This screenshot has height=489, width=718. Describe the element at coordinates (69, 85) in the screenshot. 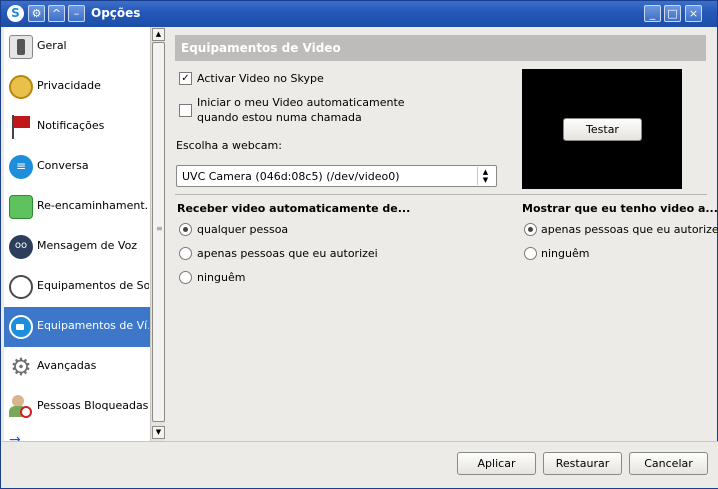

I see `sidebar-item-label: Privacidade` at that location.